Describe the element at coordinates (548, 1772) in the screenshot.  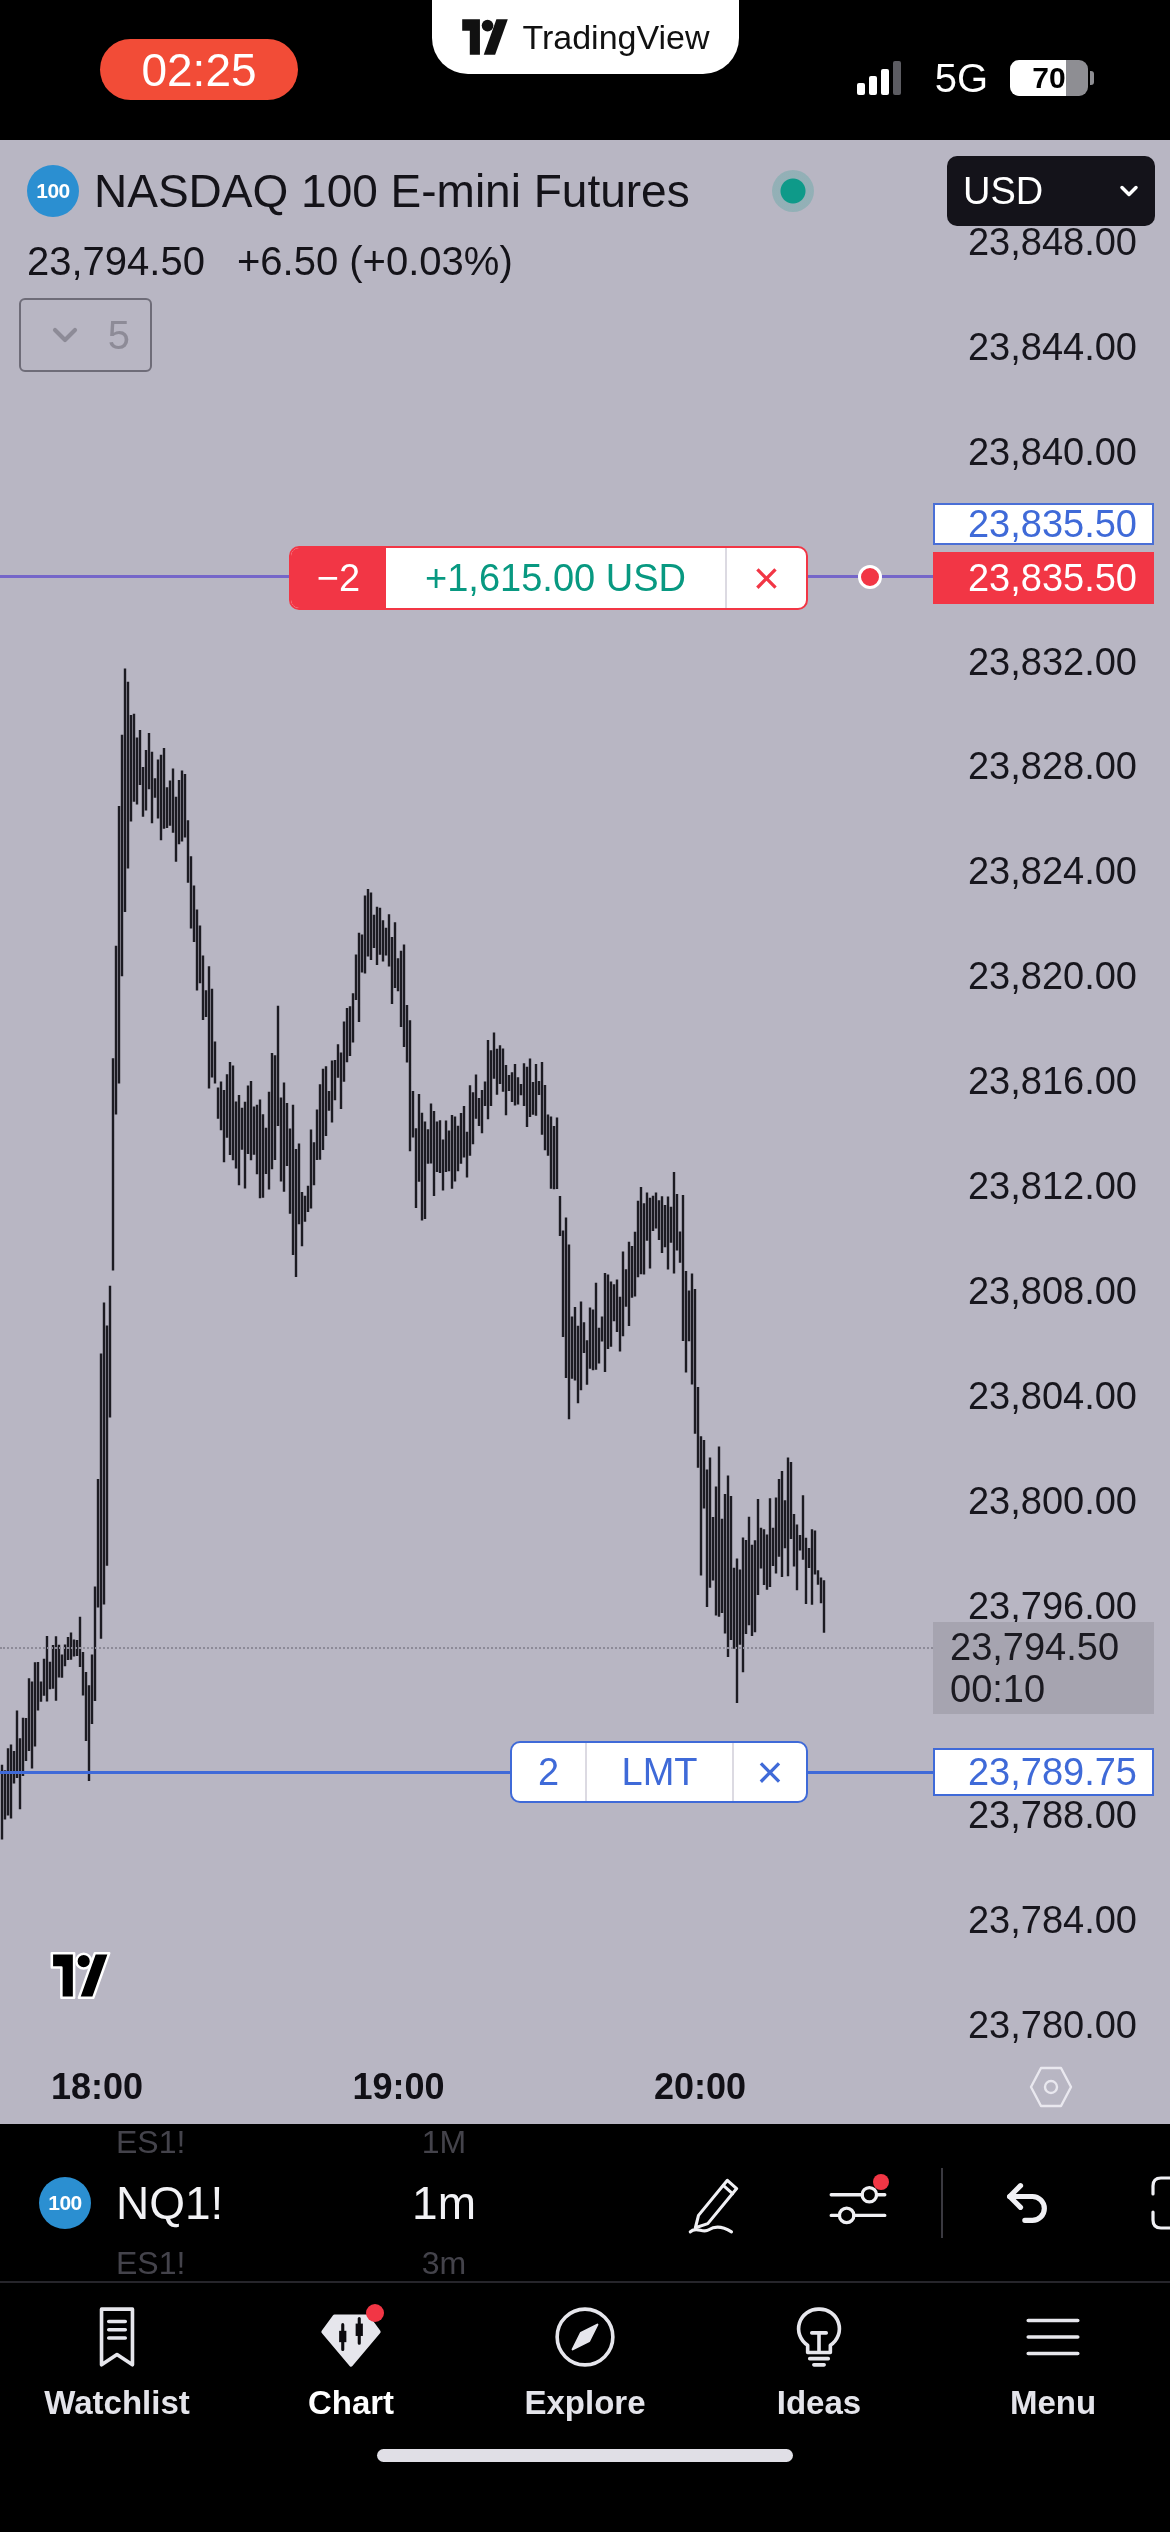
I see `order-quantity: 2` at that location.